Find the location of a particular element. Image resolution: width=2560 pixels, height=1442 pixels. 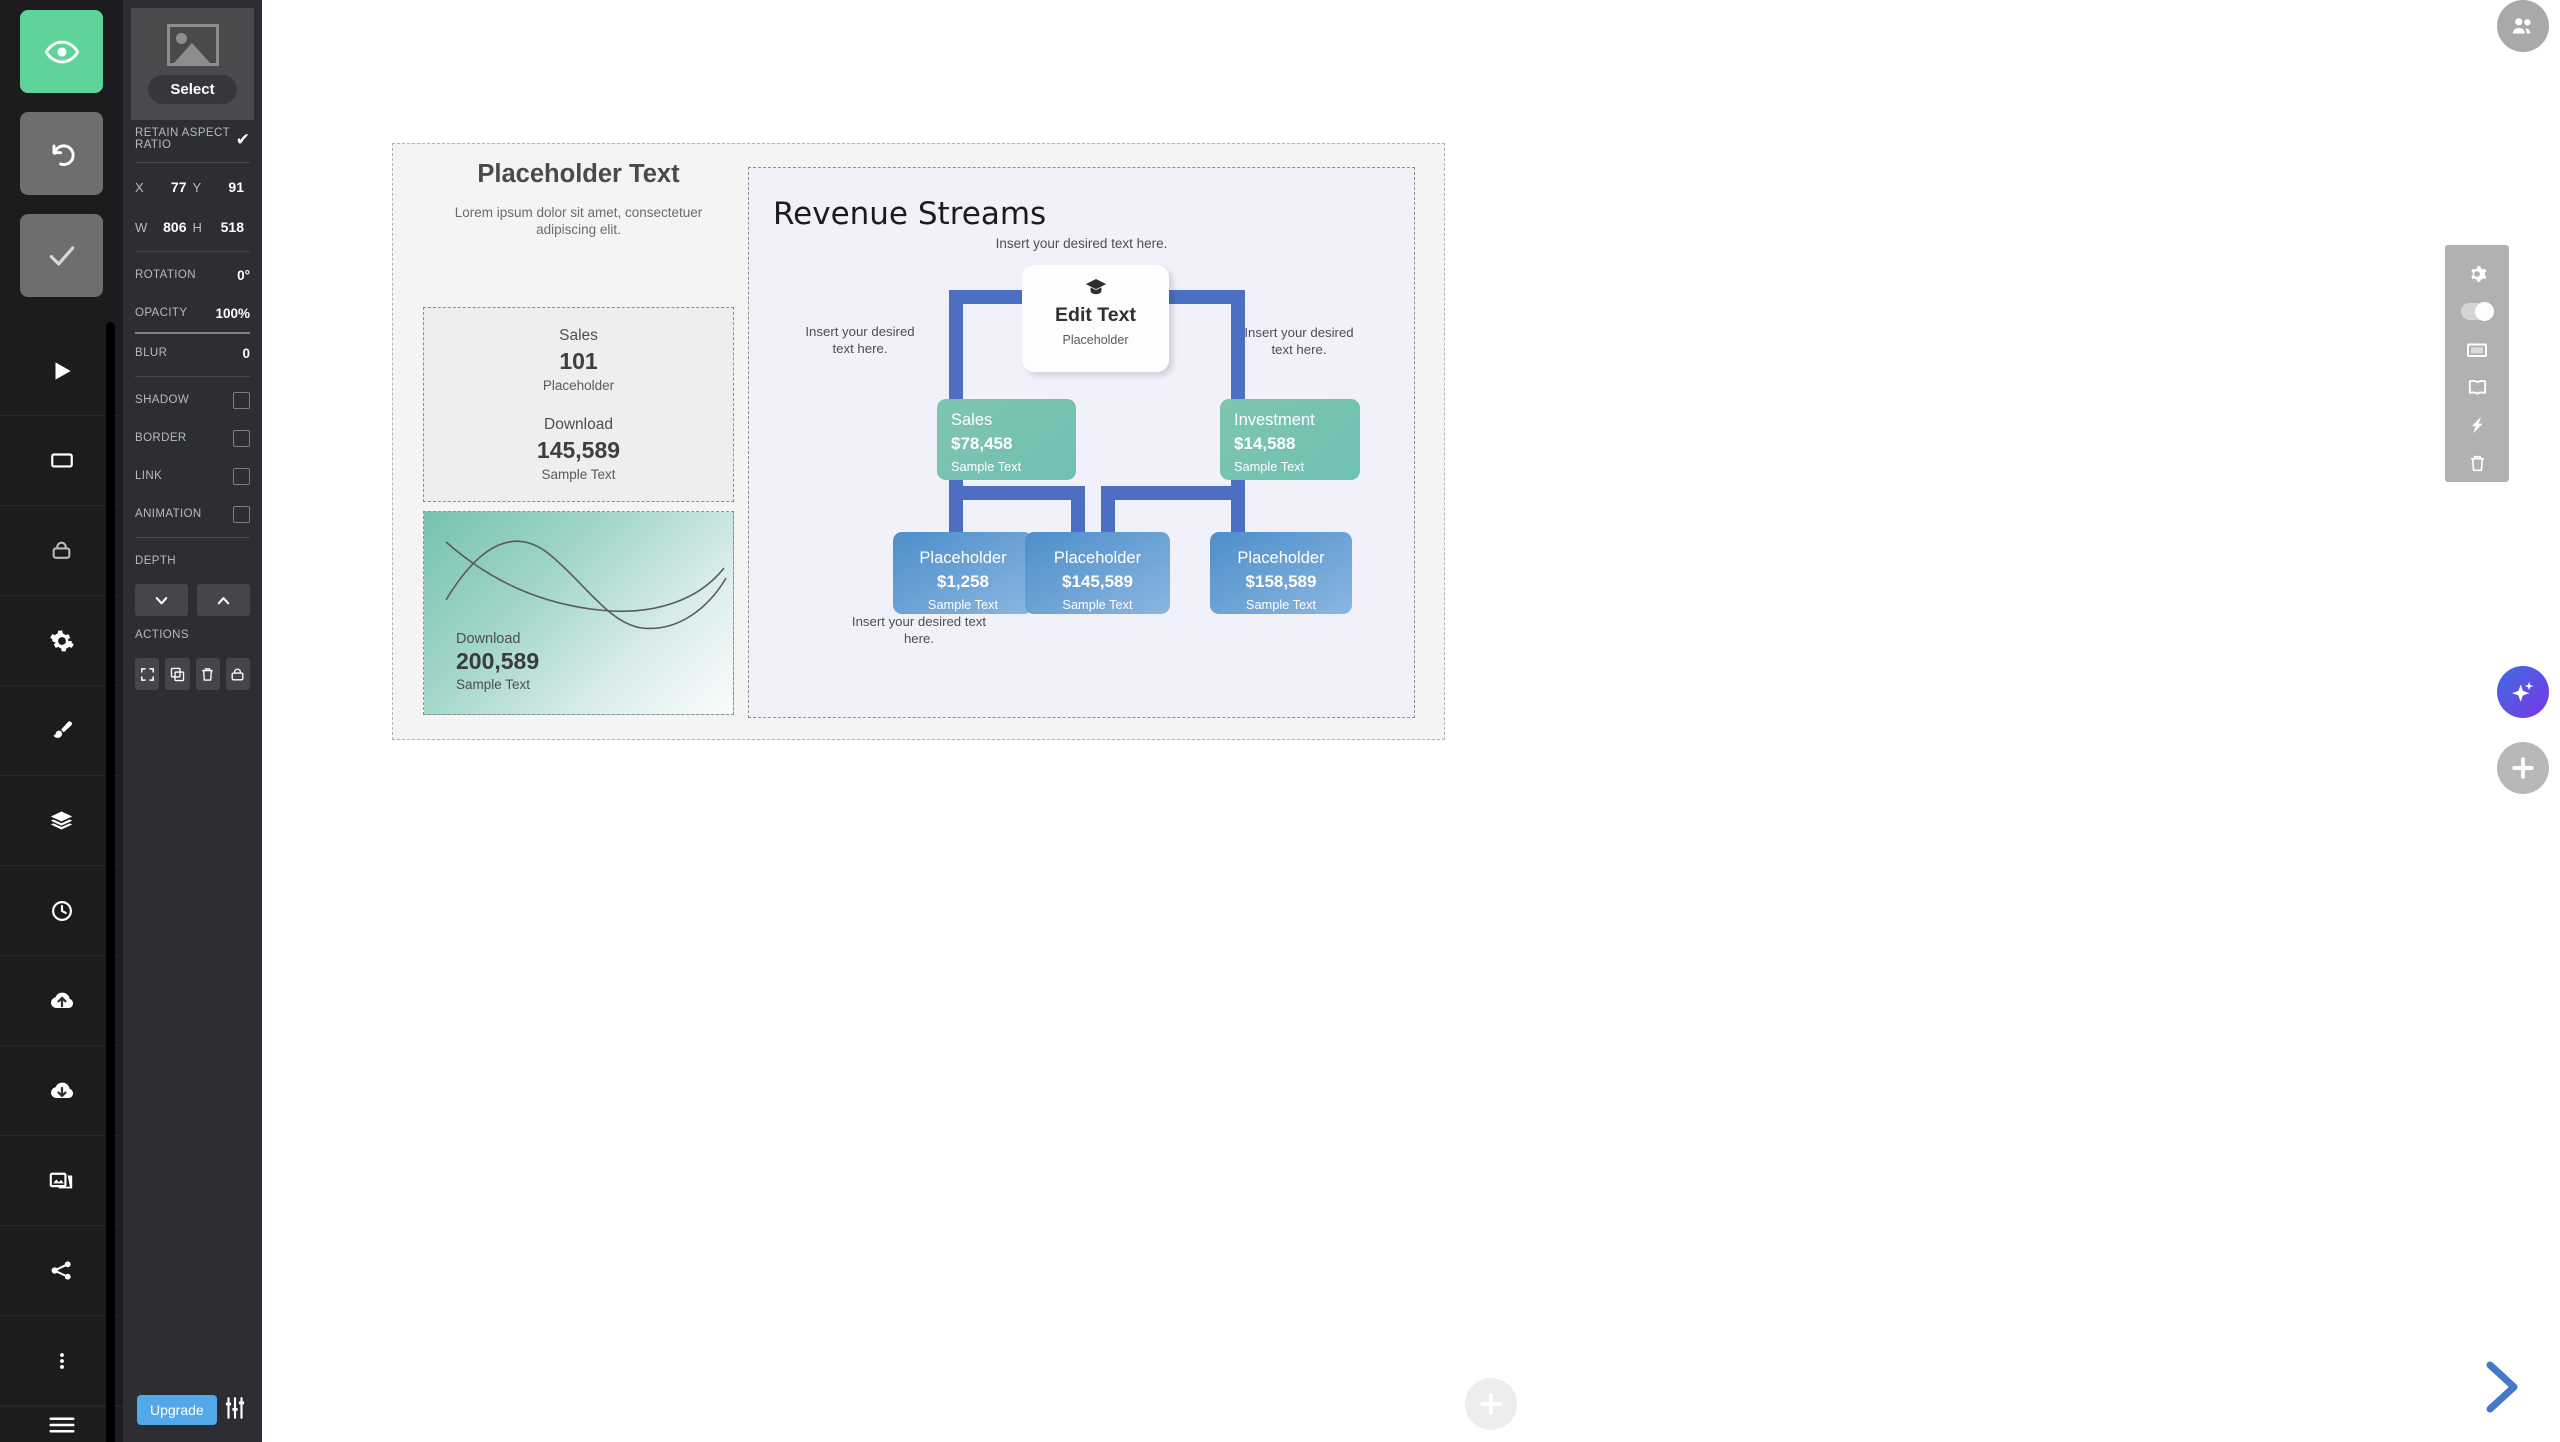

border-row: BORDER is located at coordinates (192, 438).